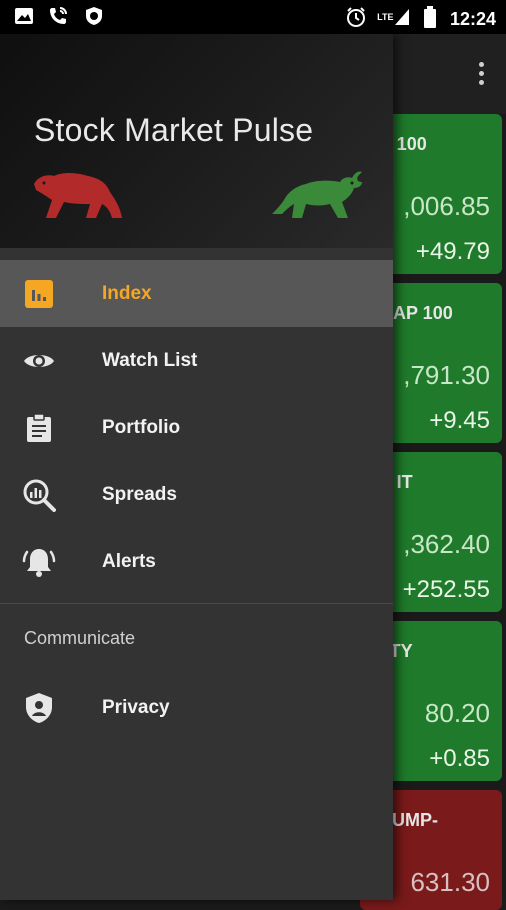 This screenshot has width=506, height=910. Describe the element at coordinates (450, 882) in the screenshot. I see `tile-value: 631.30` at that location.